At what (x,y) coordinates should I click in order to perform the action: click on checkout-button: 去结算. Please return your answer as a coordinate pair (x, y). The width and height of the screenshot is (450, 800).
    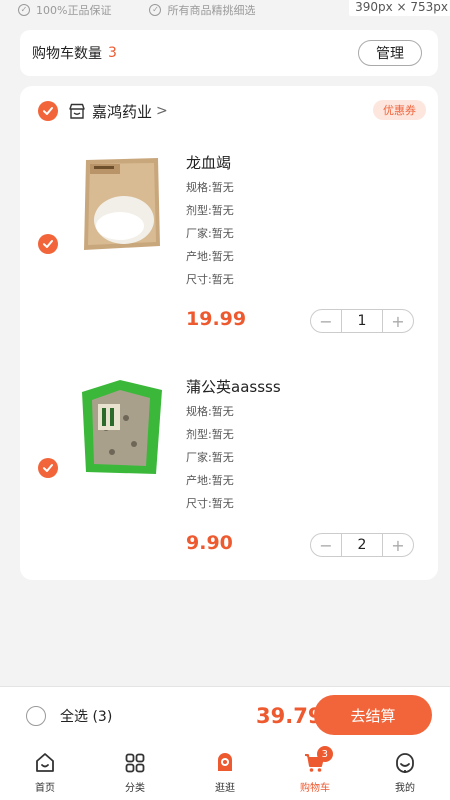
    Looking at the image, I should click on (373, 715).